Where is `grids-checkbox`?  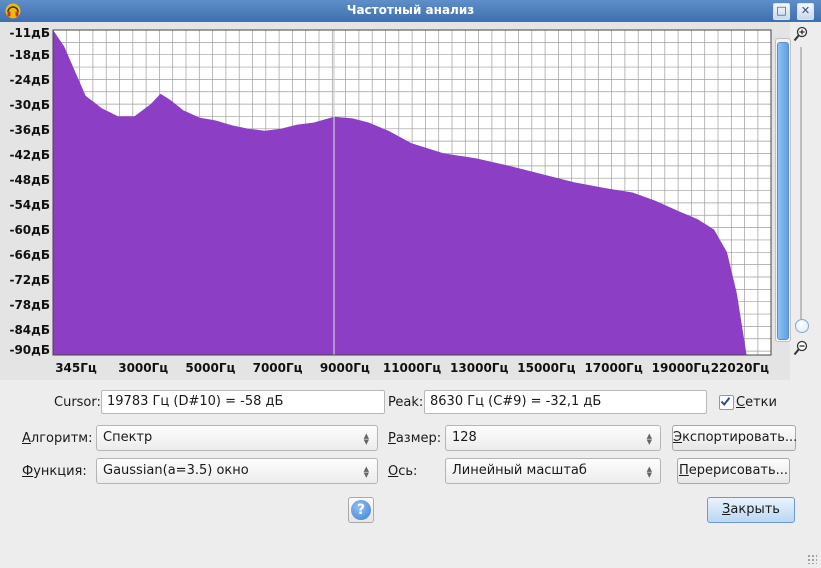 grids-checkbox is located at coordinates (726, 402).